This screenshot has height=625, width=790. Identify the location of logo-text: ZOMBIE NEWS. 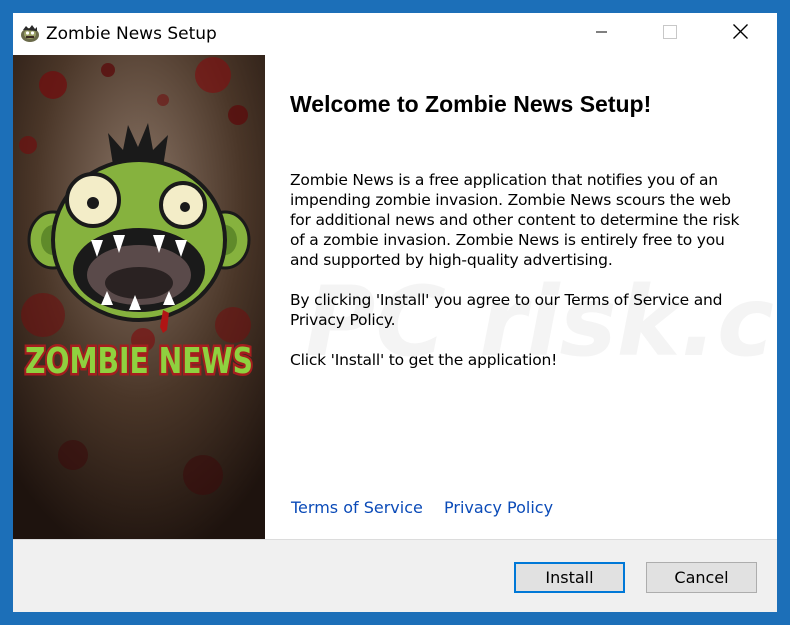
(139, 361).